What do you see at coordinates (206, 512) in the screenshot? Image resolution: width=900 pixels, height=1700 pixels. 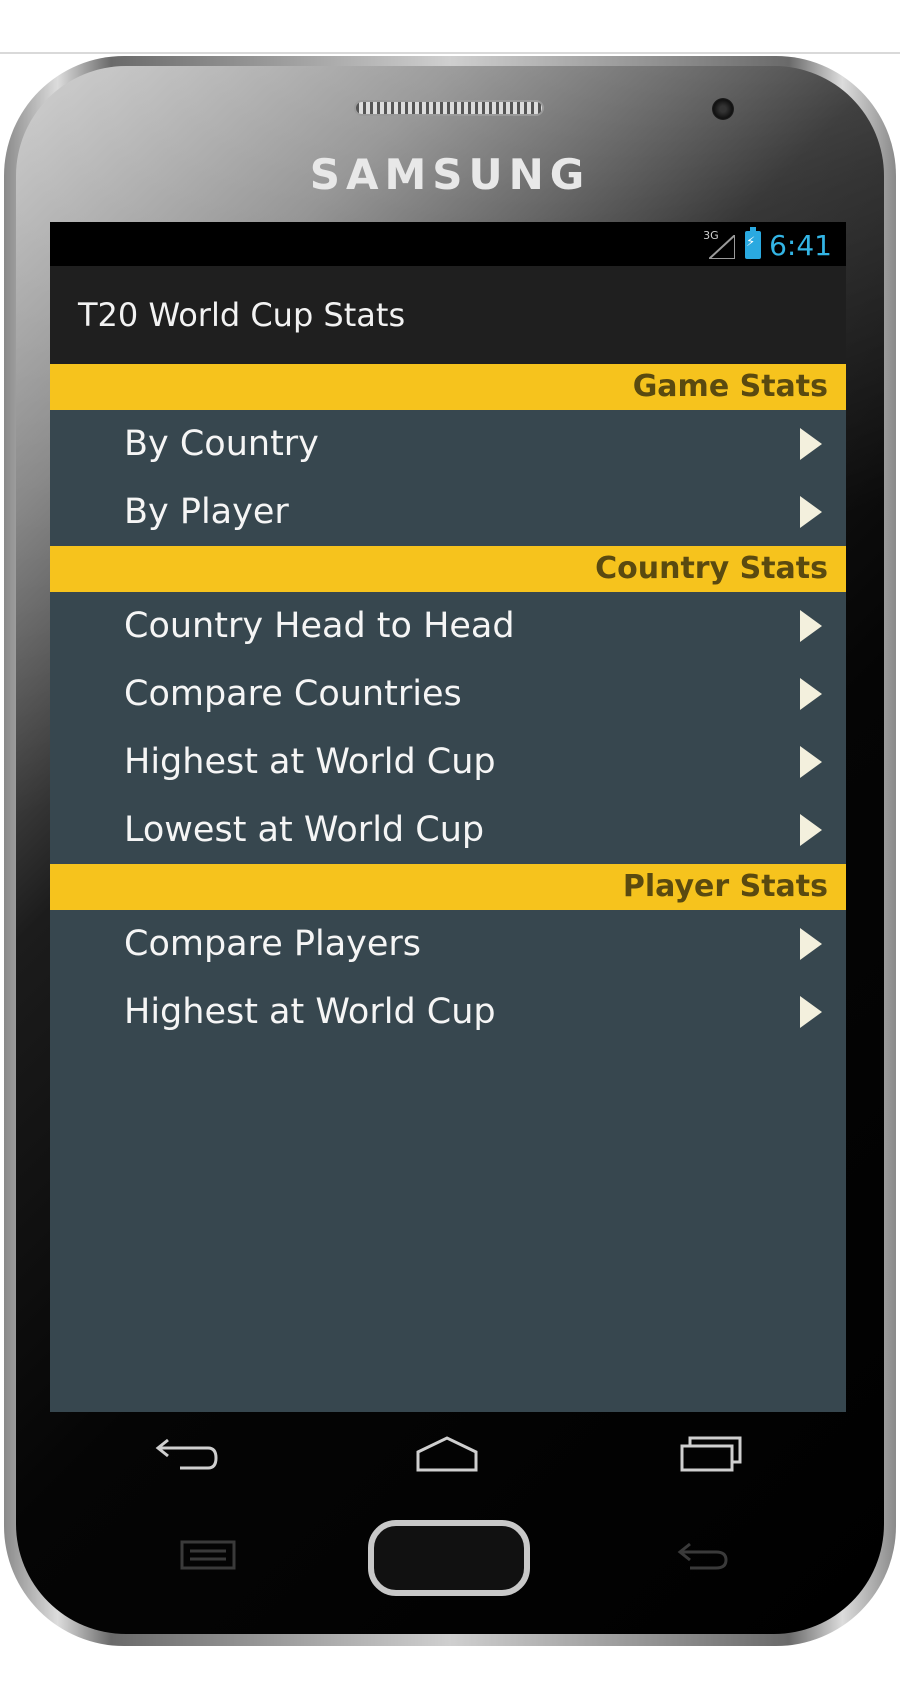 I see `list-item-label: By Player` at bounding box center [206, 512].